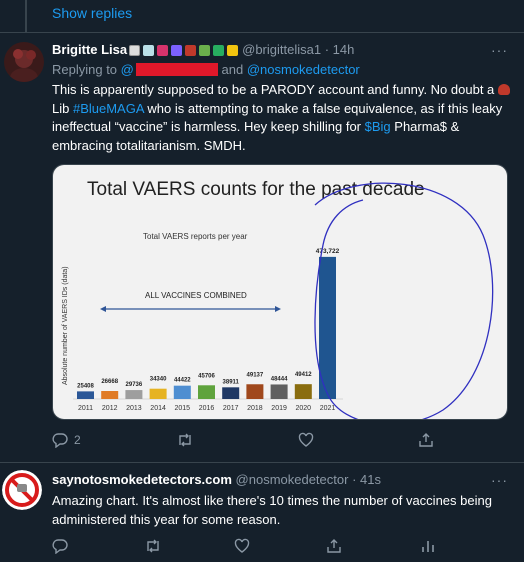 Image resolution: width=524 pixels, height=562 pixels. Describe the element at coordinates (231, 408) in the screenshot. I see `chart-tick-label: 2017` at that location.